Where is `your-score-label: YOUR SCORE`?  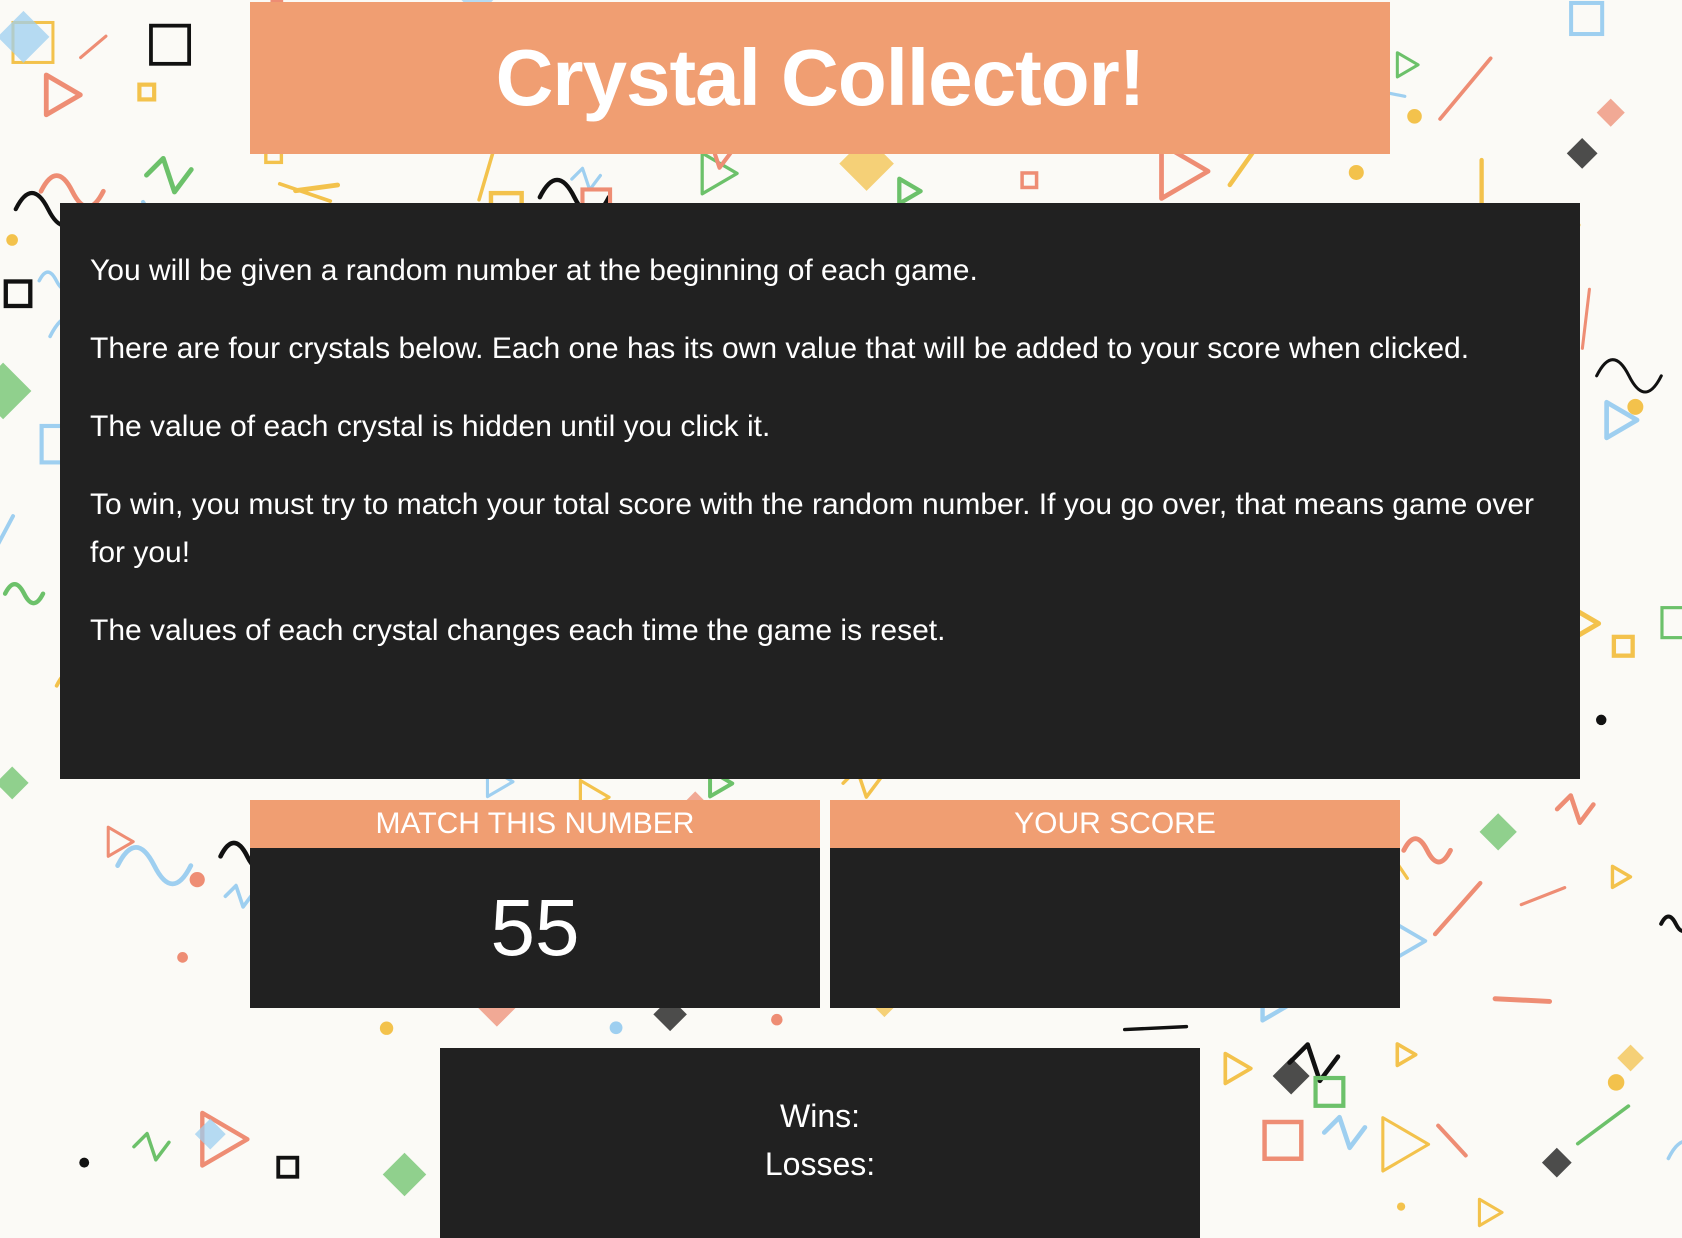 your-score-label: YOUR SCORE is located at coordinates (1115, 824).